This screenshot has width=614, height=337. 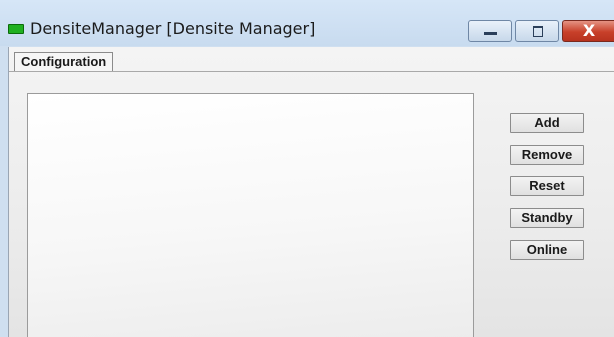 What do you see at coordinates (490, 33) in the screenshot?
I see `minimize-icon` at bounding box center [490, 33].